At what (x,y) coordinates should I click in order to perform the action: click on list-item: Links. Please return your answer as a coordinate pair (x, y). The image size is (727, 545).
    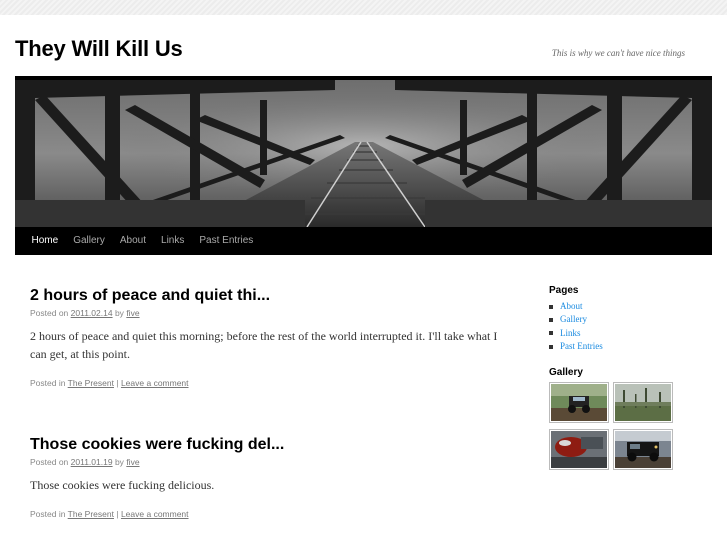
    Looking at the image, I should click on (629, 333).